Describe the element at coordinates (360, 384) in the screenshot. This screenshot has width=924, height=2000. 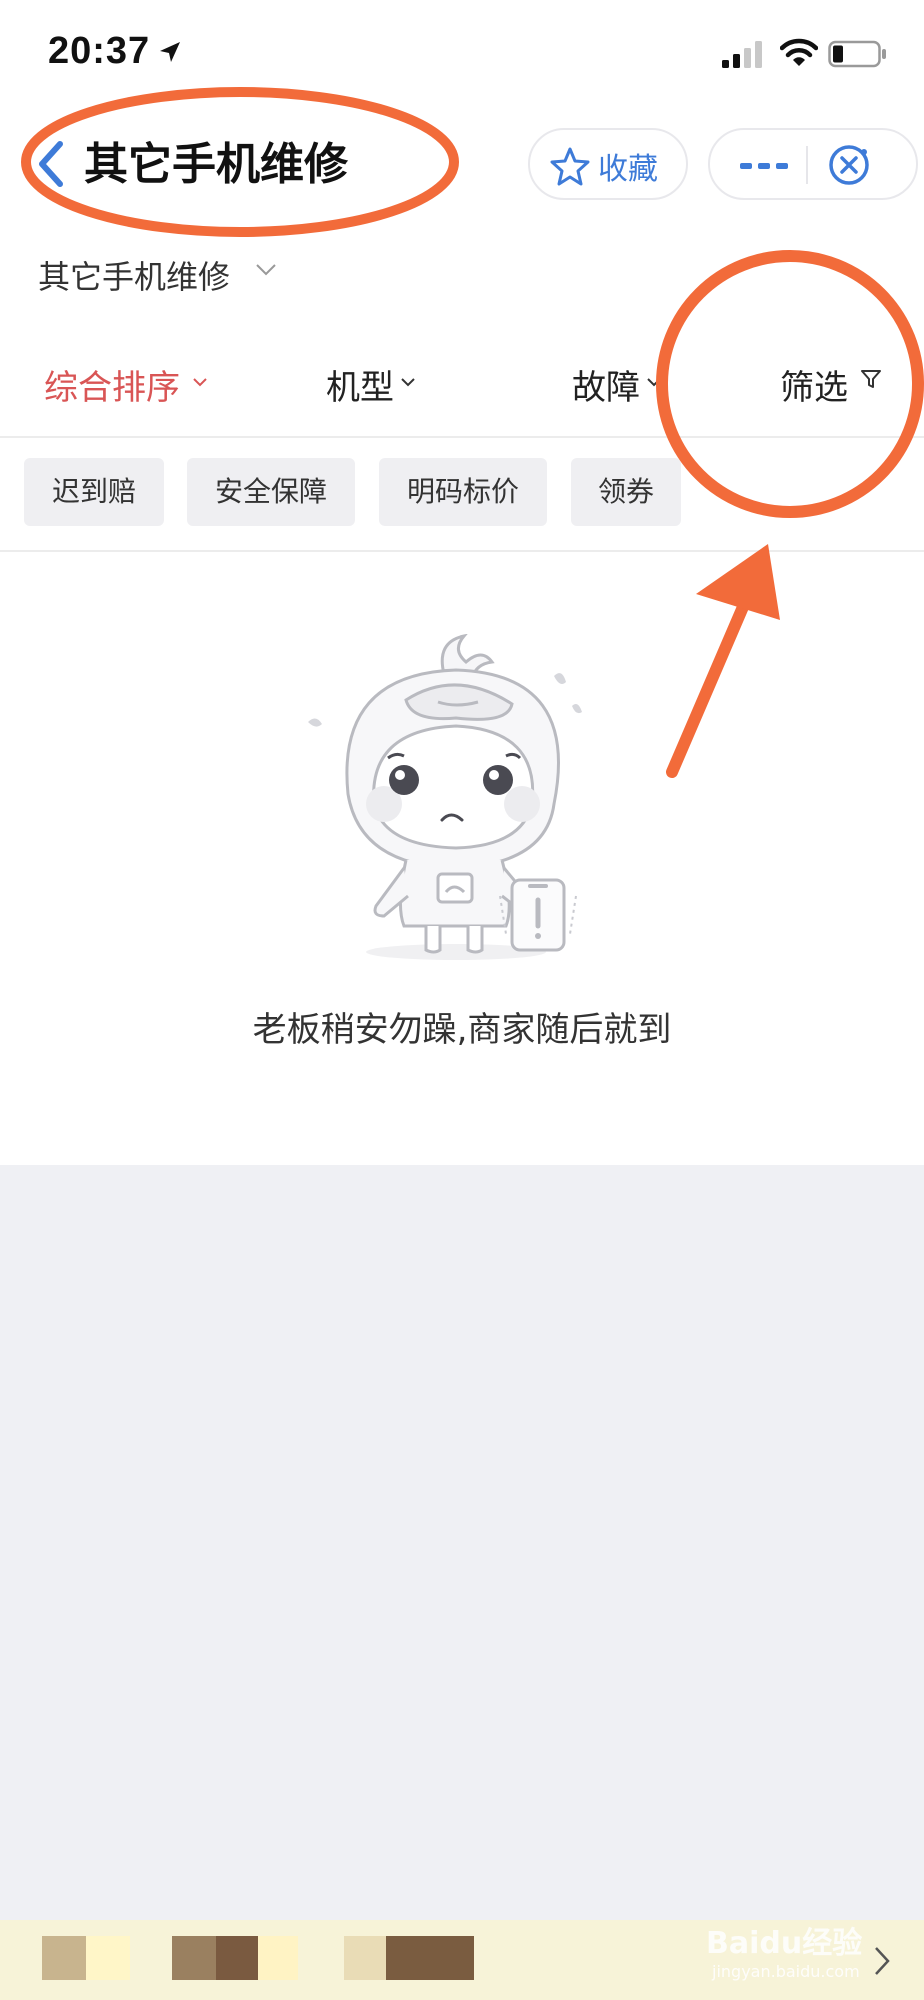
I see `sort-tab-model: 机型` at that location.